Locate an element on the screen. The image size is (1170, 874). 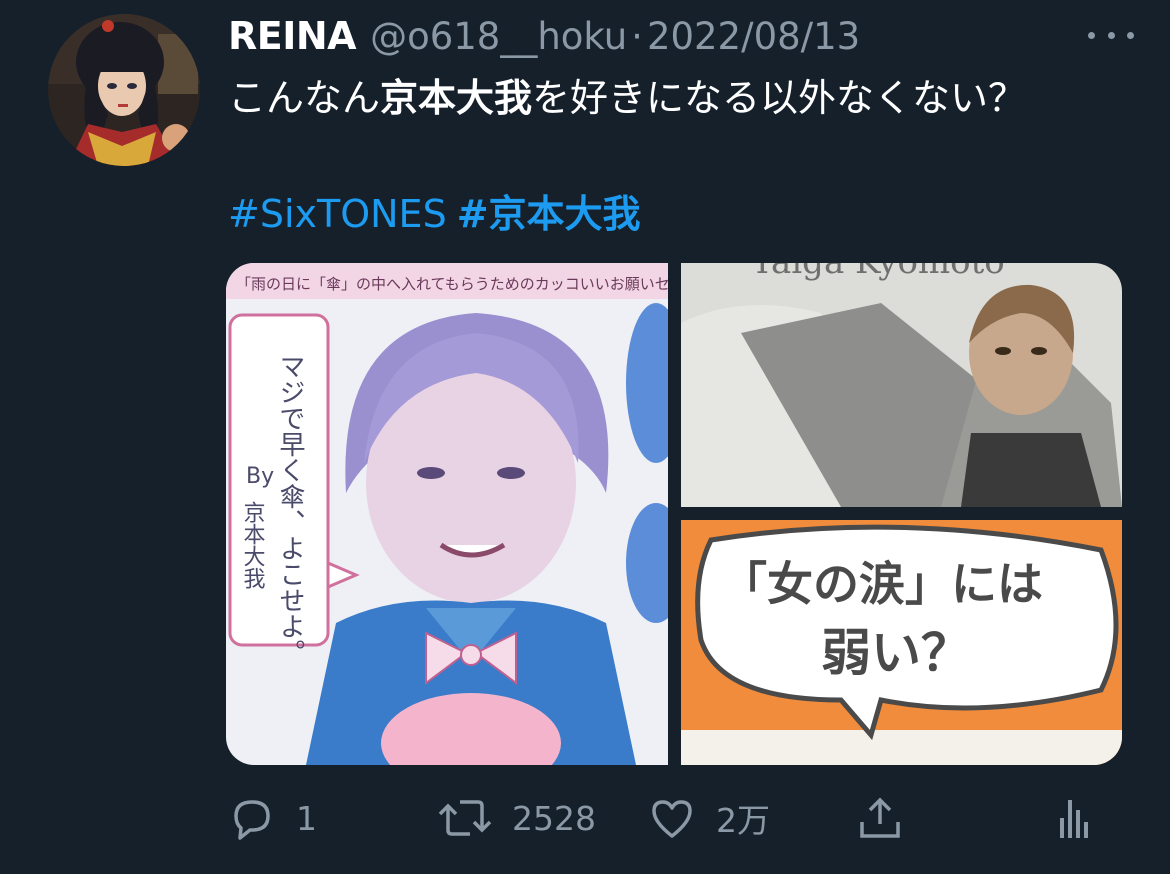
share-icon is located at coordinates (880, 818).